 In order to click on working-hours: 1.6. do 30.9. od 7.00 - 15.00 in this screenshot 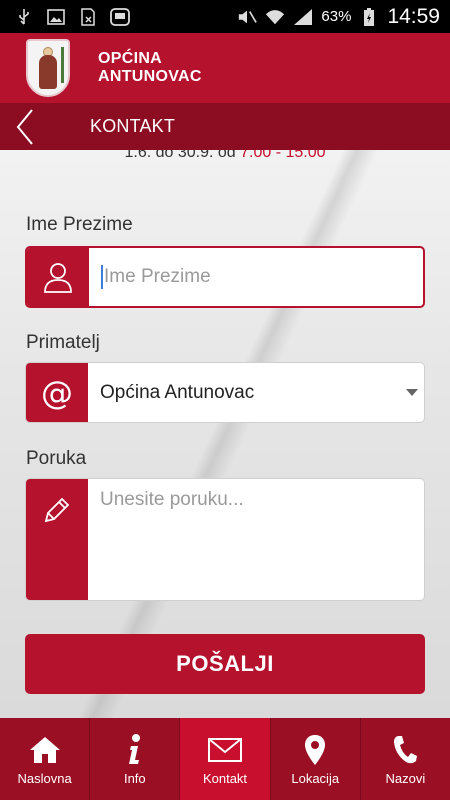, I will do `click(225, 156)`.